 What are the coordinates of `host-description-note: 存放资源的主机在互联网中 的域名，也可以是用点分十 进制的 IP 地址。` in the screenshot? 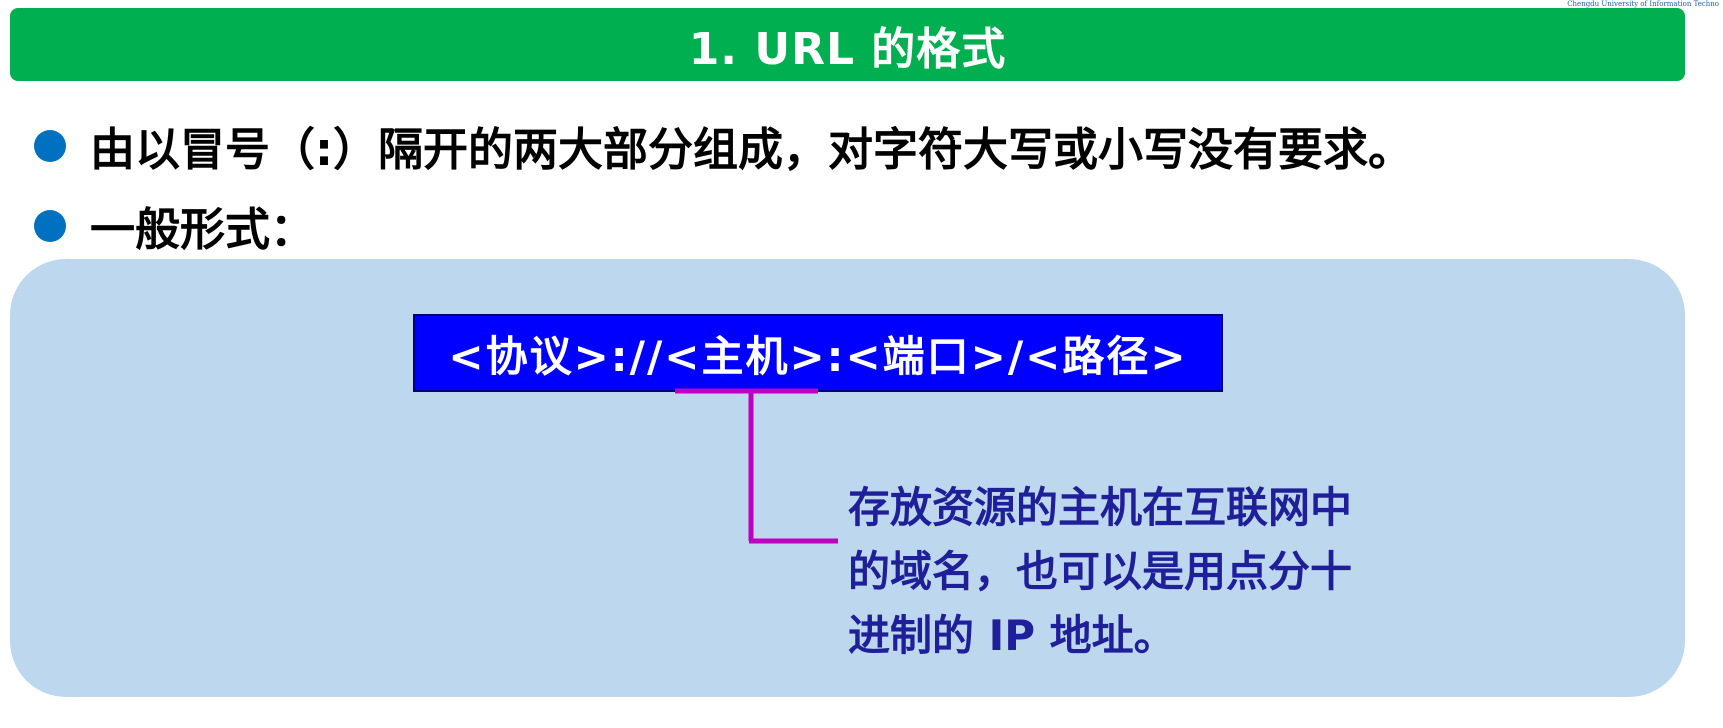 It's located at (1100, 571).